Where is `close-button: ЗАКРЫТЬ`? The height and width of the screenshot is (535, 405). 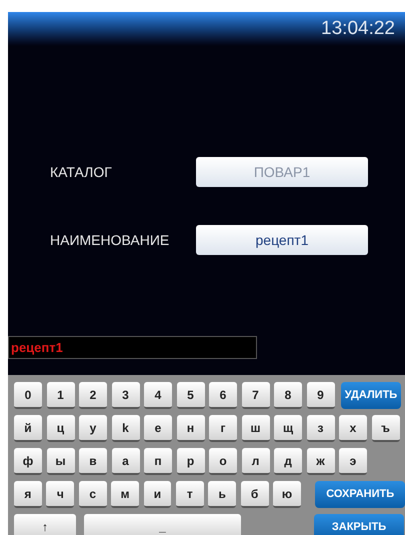
close-button: ЗАКРЫТЬ is located at coordinates (359, 524).